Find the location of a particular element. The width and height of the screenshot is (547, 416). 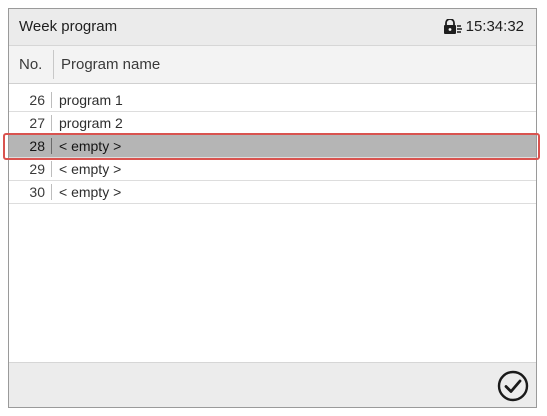

footer-bar is located at coordinates (272, 384).